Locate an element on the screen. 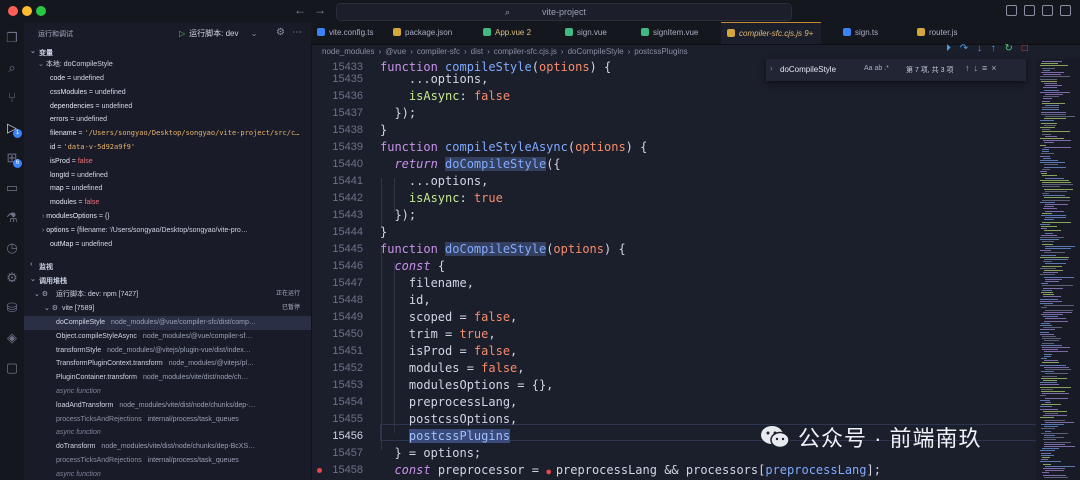  breadcrumb-item: doCompileStyle is located at coordinates (596, 51).